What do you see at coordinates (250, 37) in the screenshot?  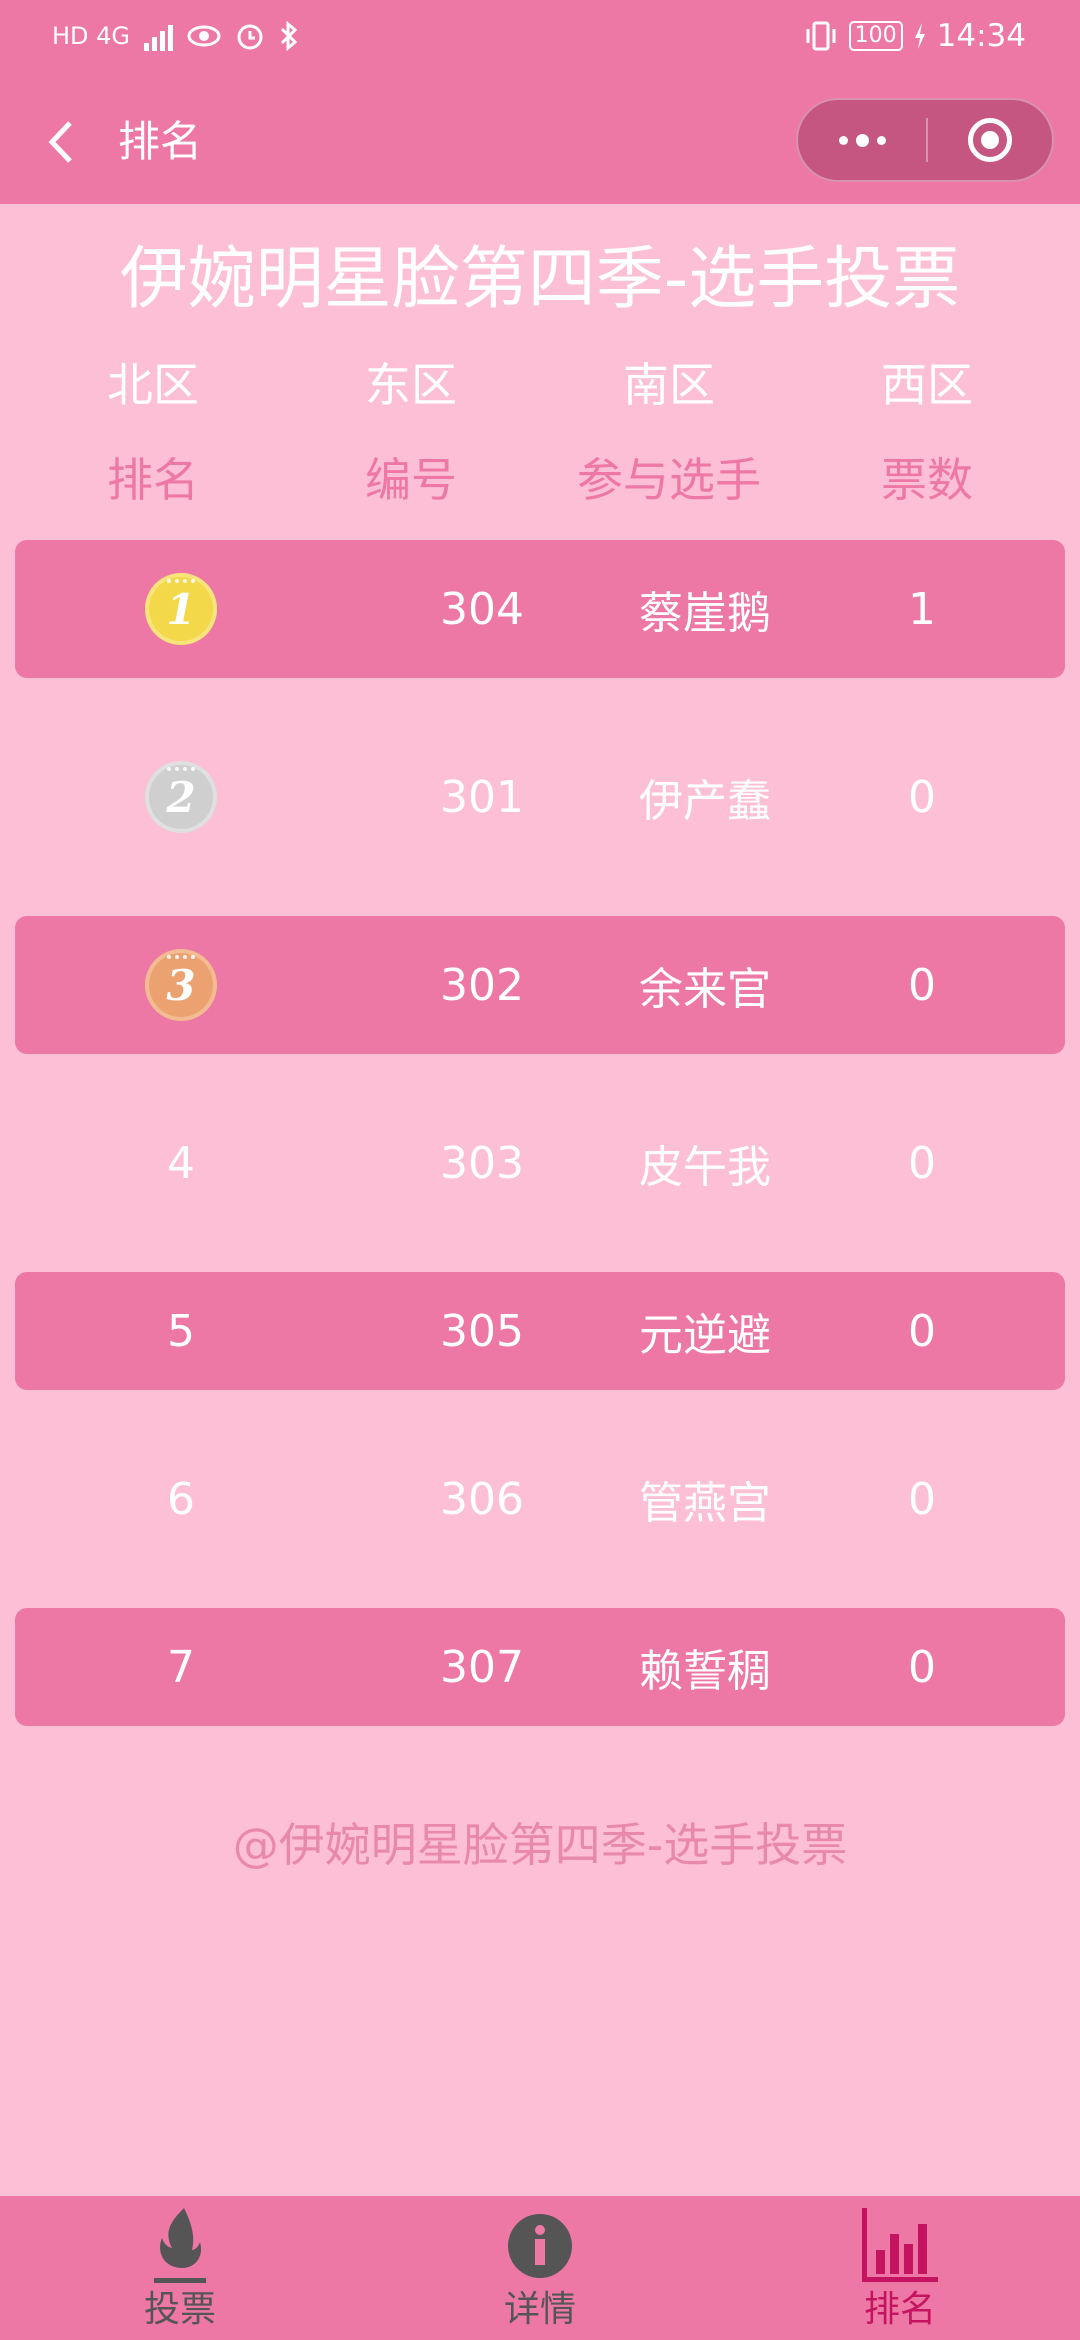 I see `alarm-icon` at bounding box center [250, 37].